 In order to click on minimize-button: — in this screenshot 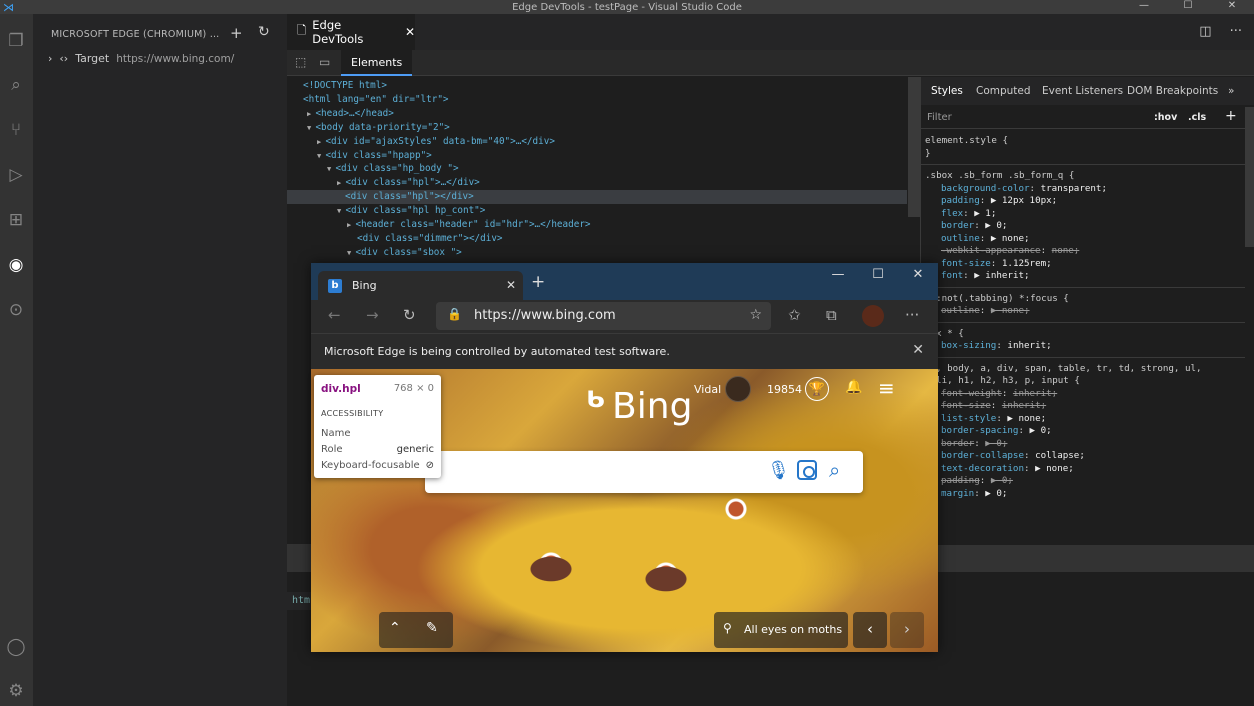, I will do `click(1144, 5)`.